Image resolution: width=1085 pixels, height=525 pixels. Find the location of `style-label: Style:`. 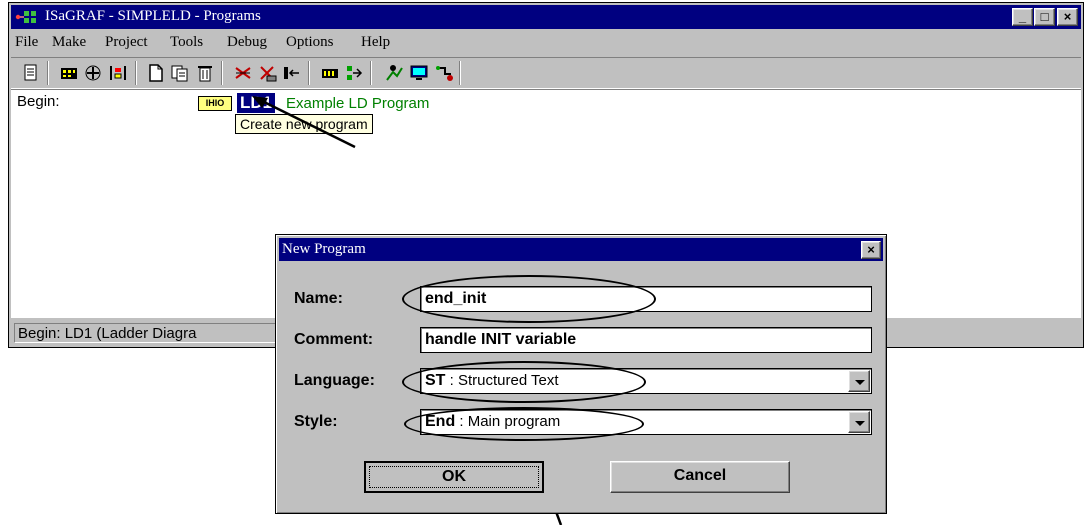

style-label: Style: is located at coordinates (316, 421).